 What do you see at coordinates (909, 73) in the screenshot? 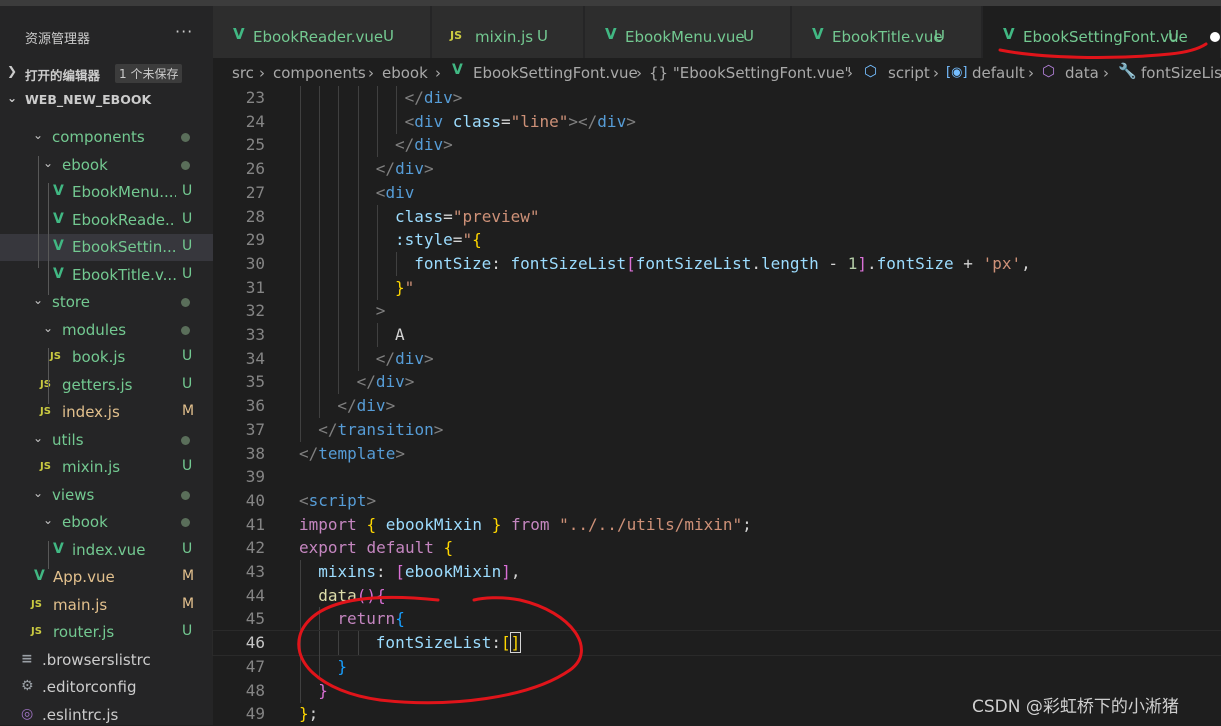
I see `breadcrumb-script: script` at bounding box center [909, 73].